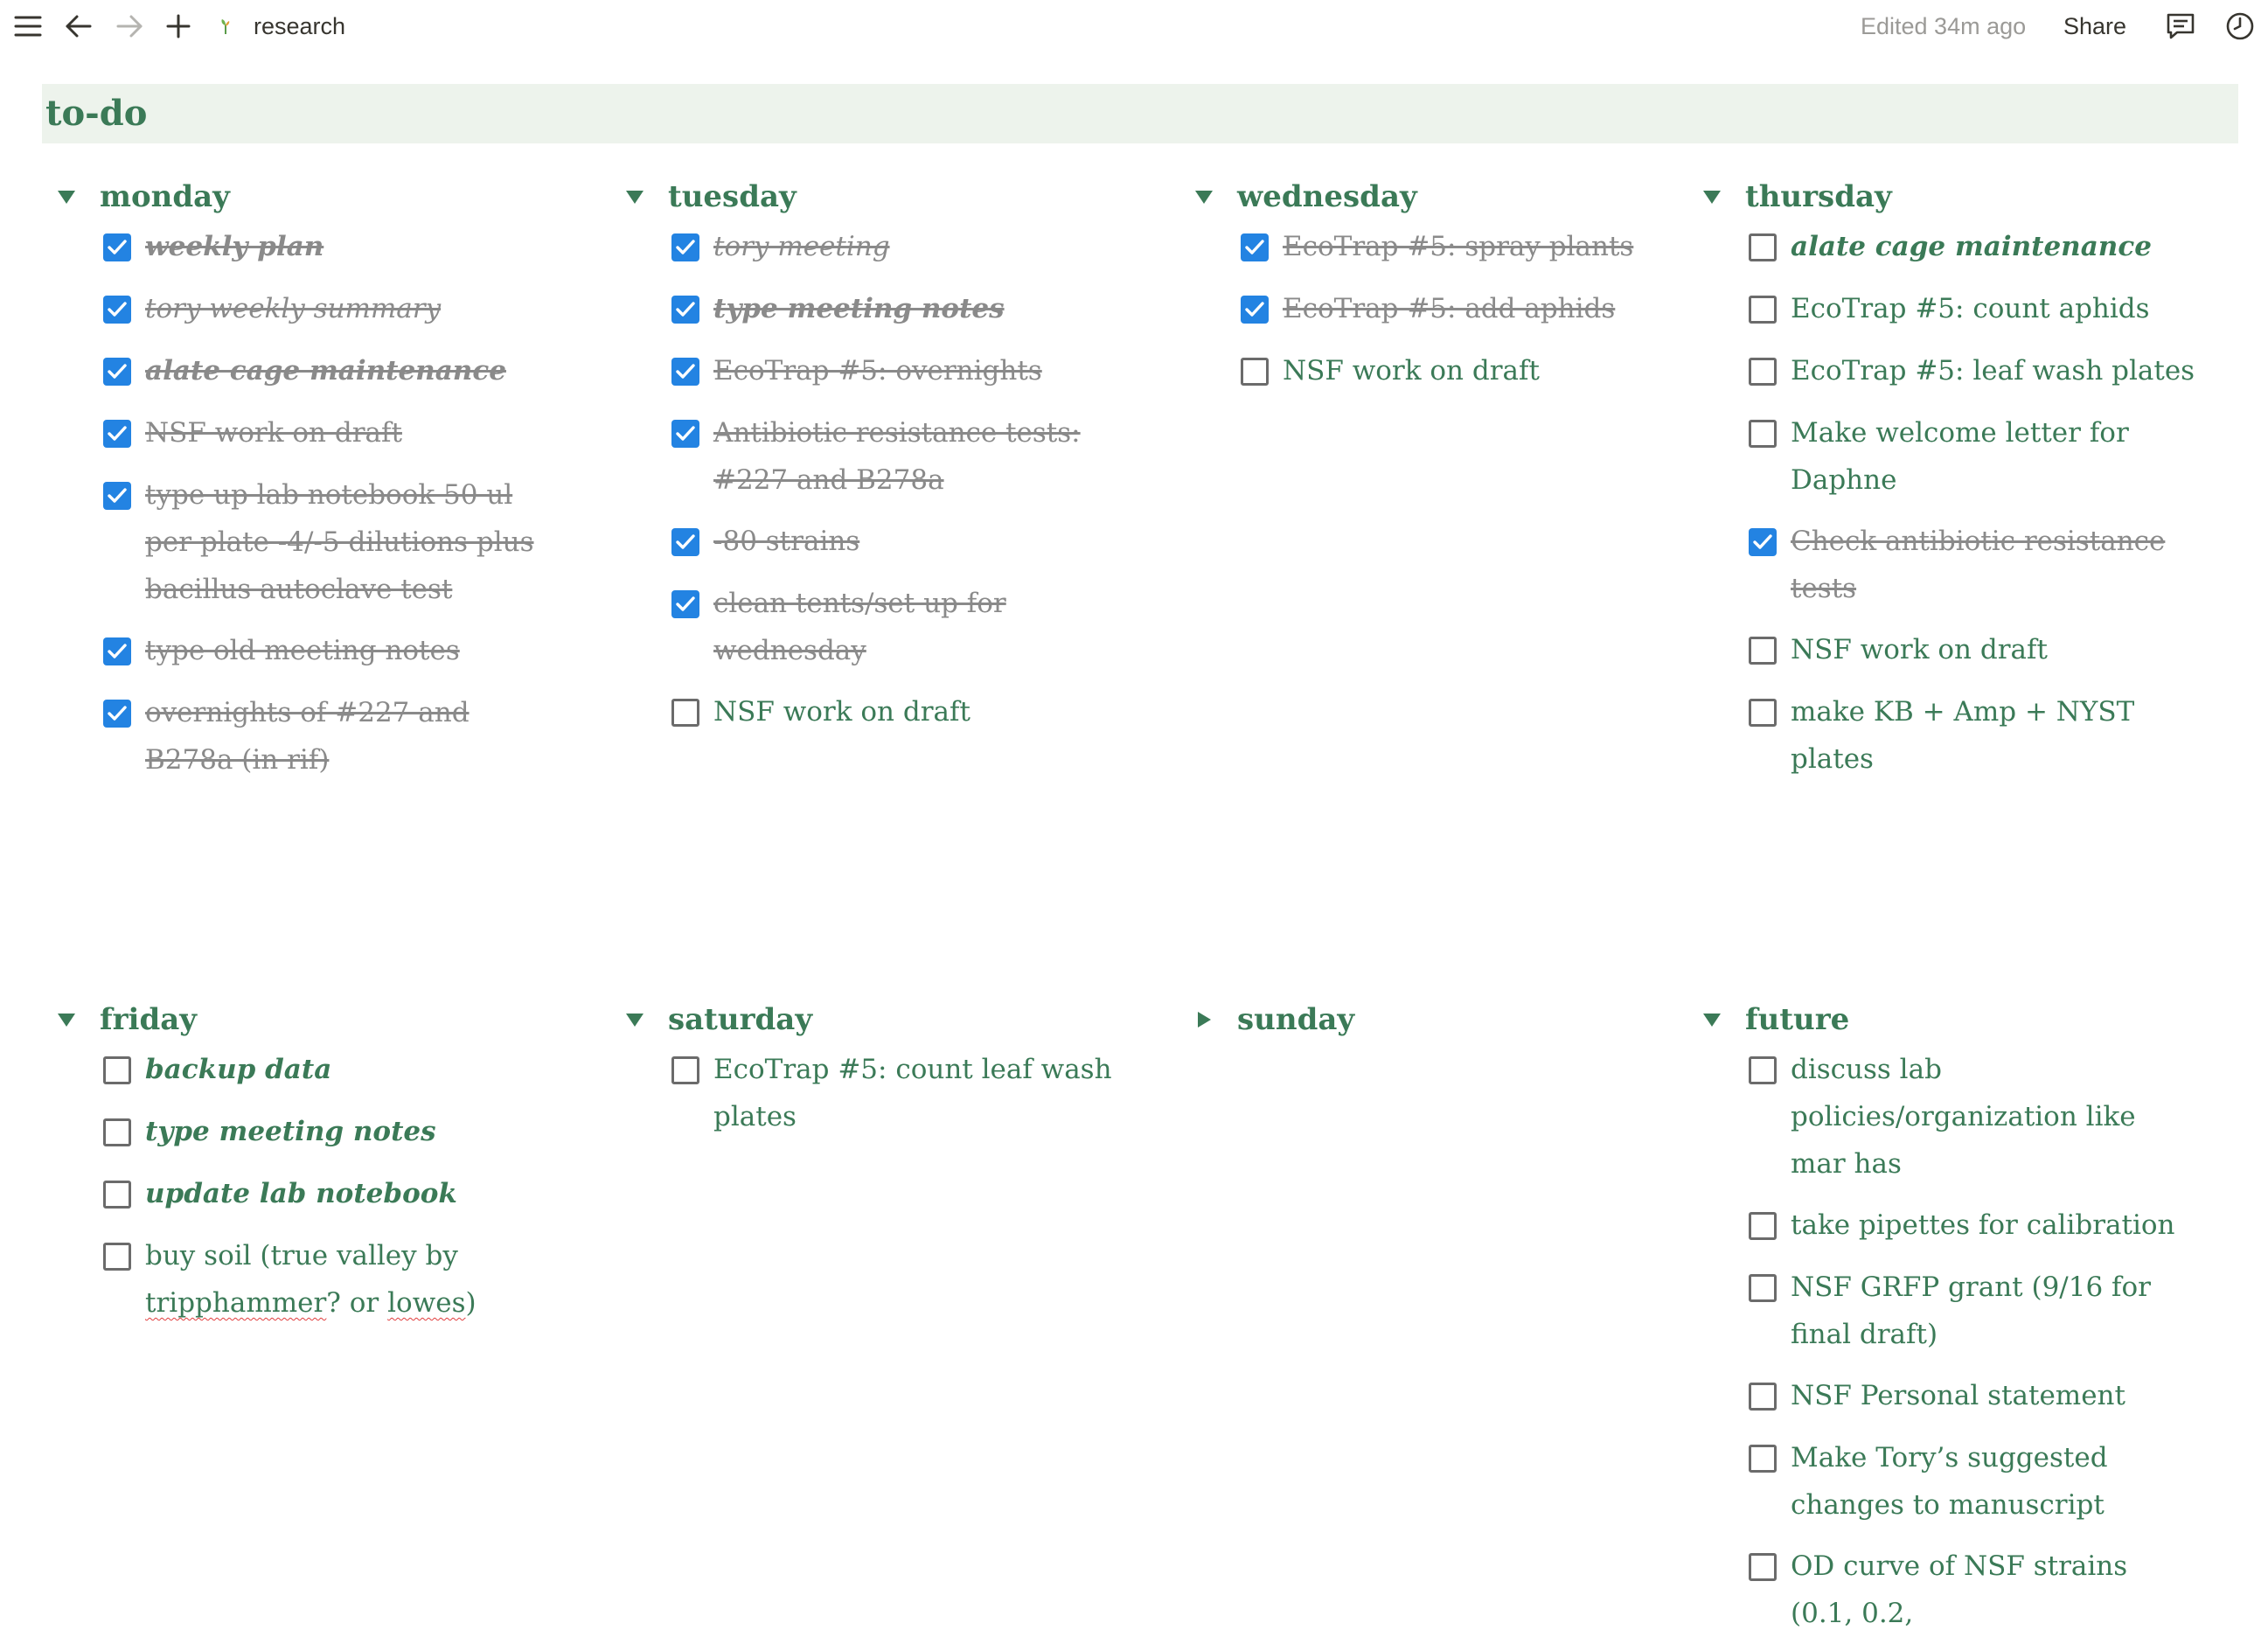 This screenshot has width=2268, height=1651. What do you see at coordinates (348, 737) in the screenshot?
I see `todo-text: overnights of #227 and B278a (in rif)` at bounding box center [348, 737].